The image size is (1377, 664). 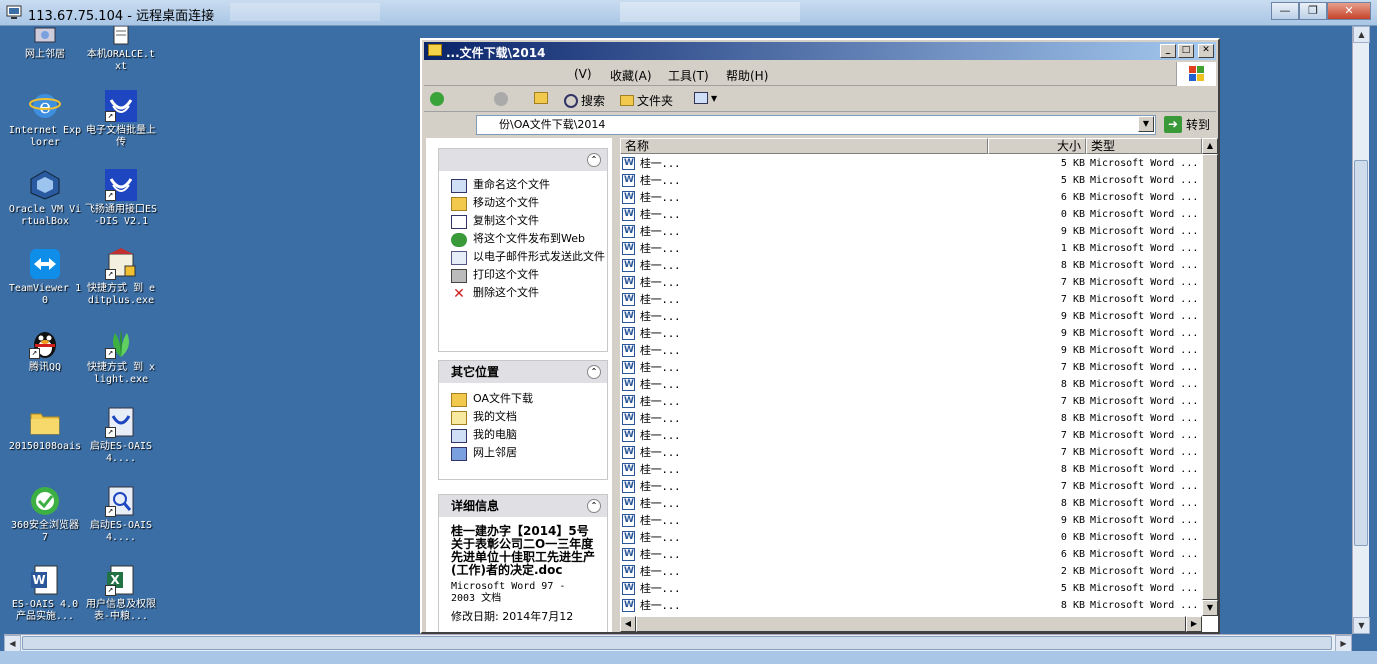 I want to click on task-delete: ✕ 删除这个文件, so click(x=523, y=294).